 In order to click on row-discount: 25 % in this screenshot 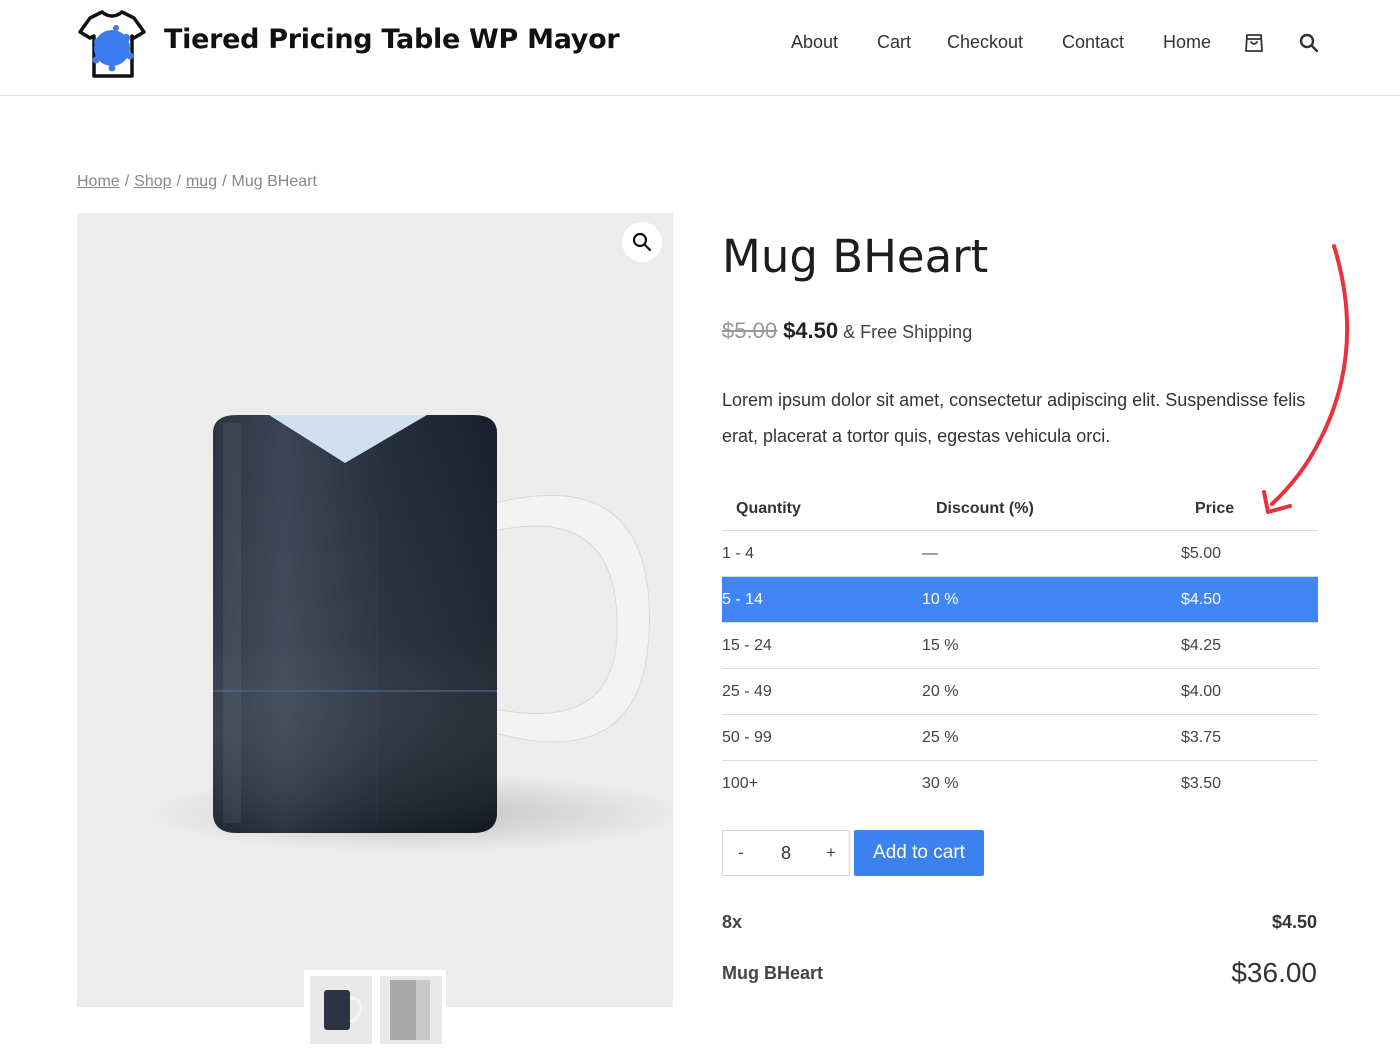, I will do `click(940, 737)`.